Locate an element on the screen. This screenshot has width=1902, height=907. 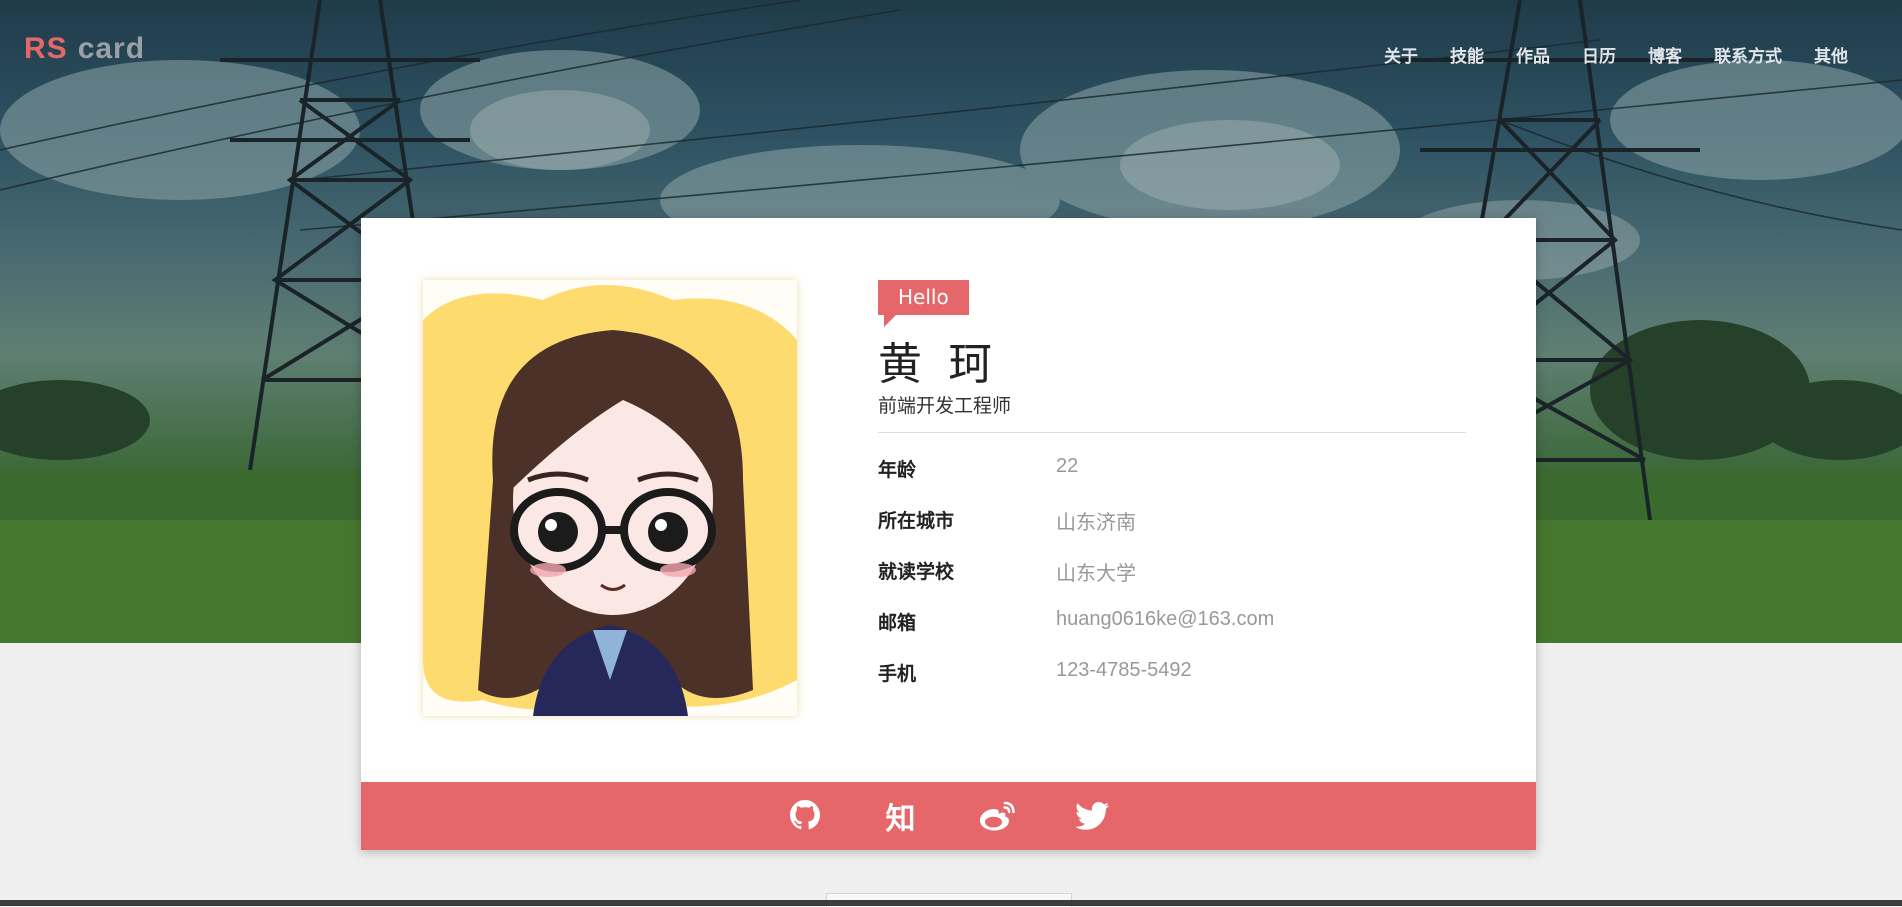
social-bar: 知 is located at coordinates (948, 816).